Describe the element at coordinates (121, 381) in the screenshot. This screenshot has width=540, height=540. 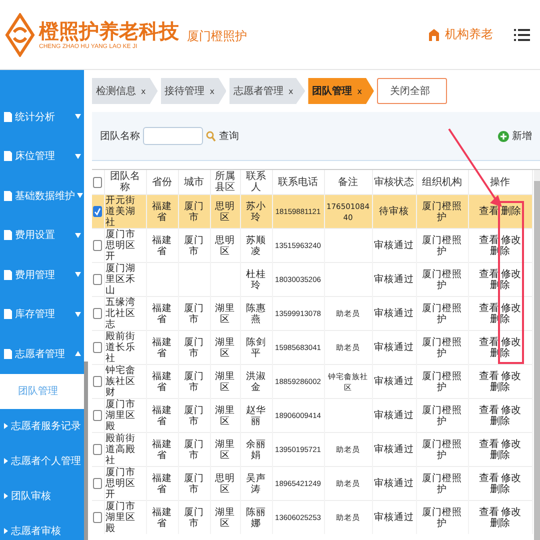
I see `table-cell: 钟宅畲族社区财` at that location.